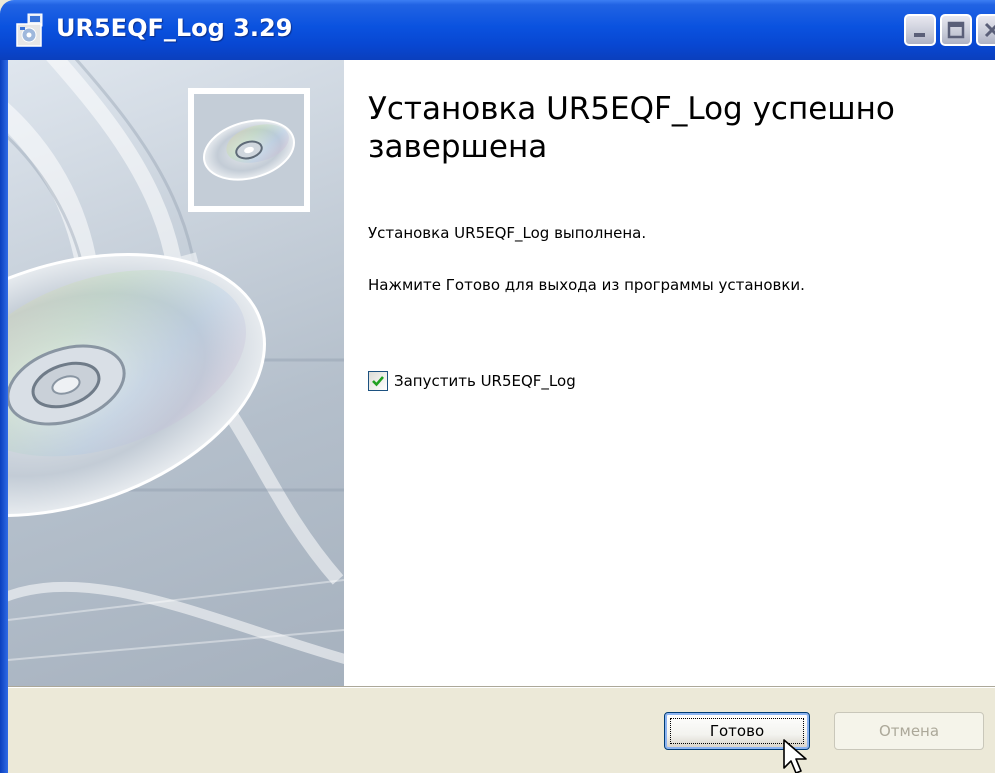  Describe the element at coordinates (174, 28) in the screenshot. I see `window-title: UR5EQF_Log 3.29` at that location.